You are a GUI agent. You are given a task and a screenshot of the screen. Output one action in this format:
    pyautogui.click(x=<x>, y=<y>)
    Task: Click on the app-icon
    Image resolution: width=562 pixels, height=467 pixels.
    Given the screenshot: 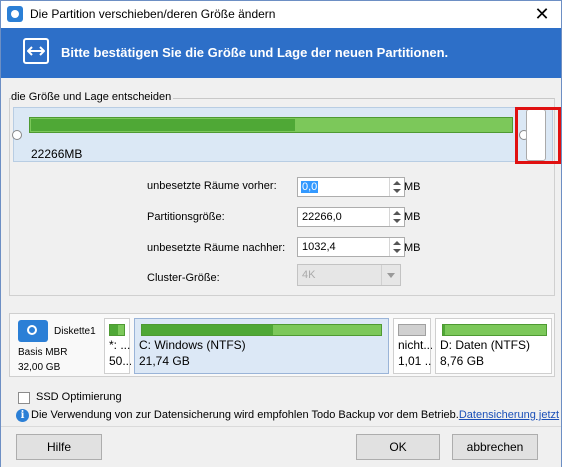 What is the action you would take?
    pyautogui.click(x=15, y=14)
    